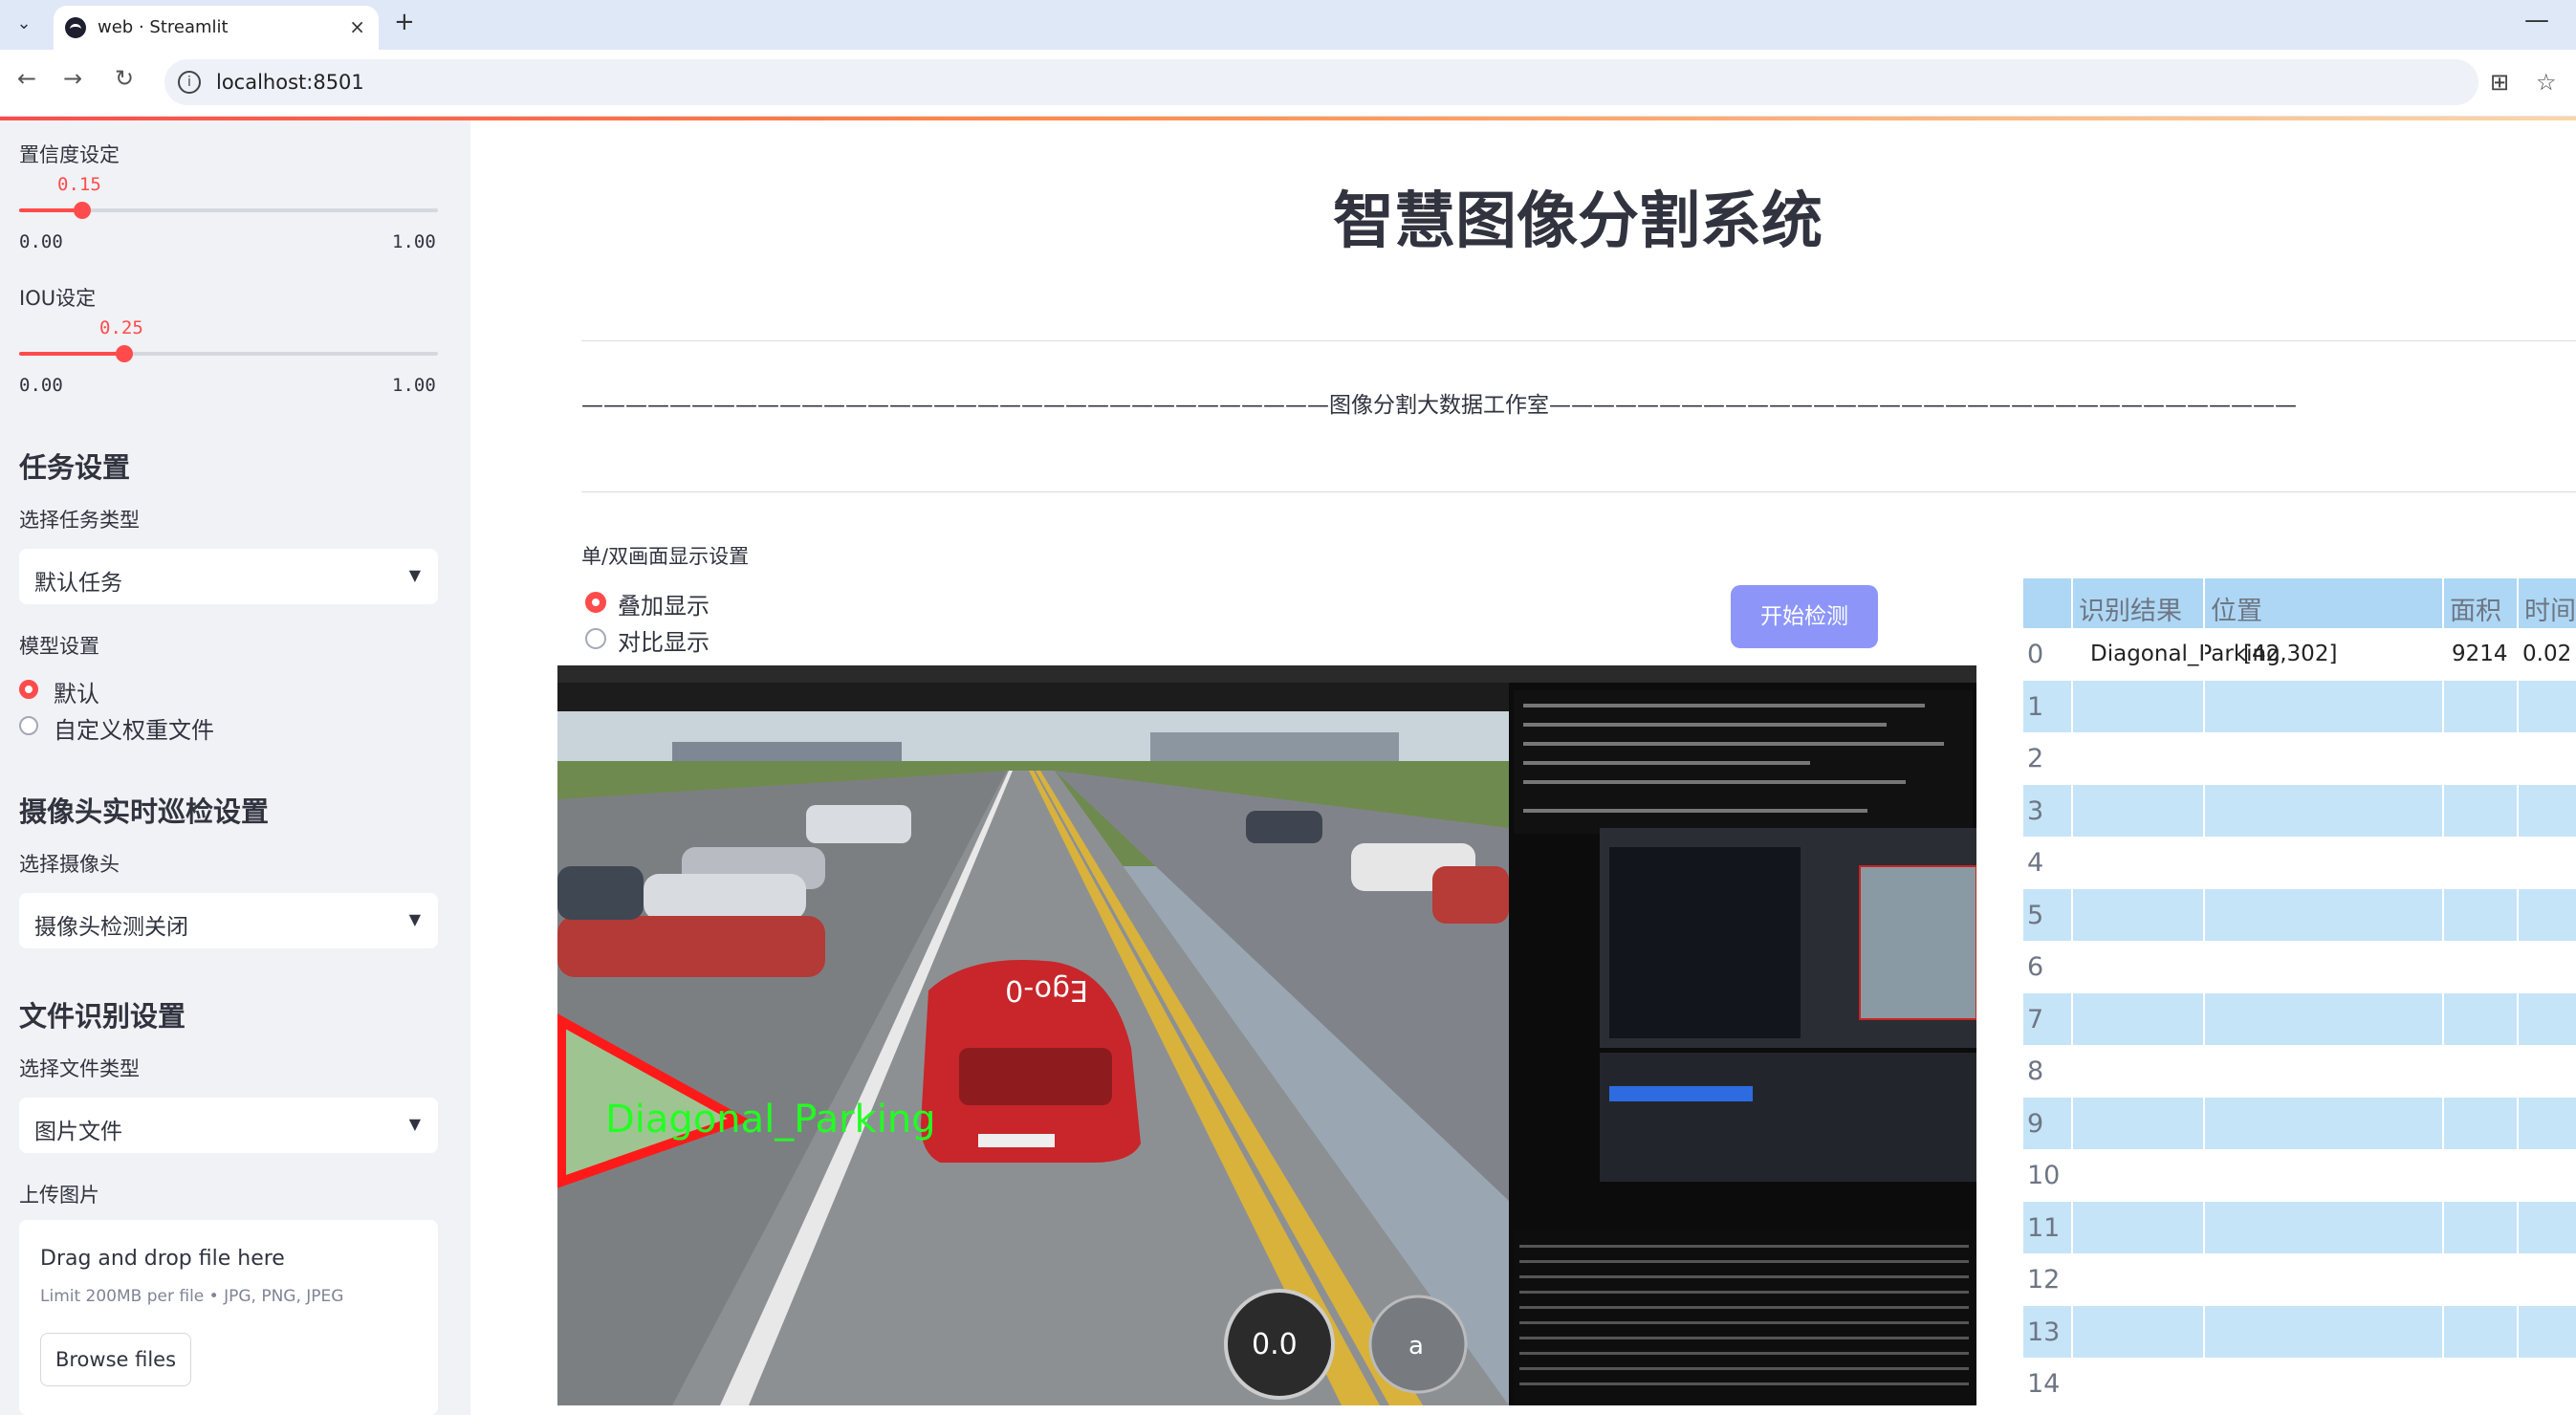 Image resolution: width=2576 pixels, height=1415 pixels. Describe the element at coordinates (192, 1296) in the screenshot. I see `upload-limit-text: Limit 200MB per file • JPG, PNG, JPEG` at that location.